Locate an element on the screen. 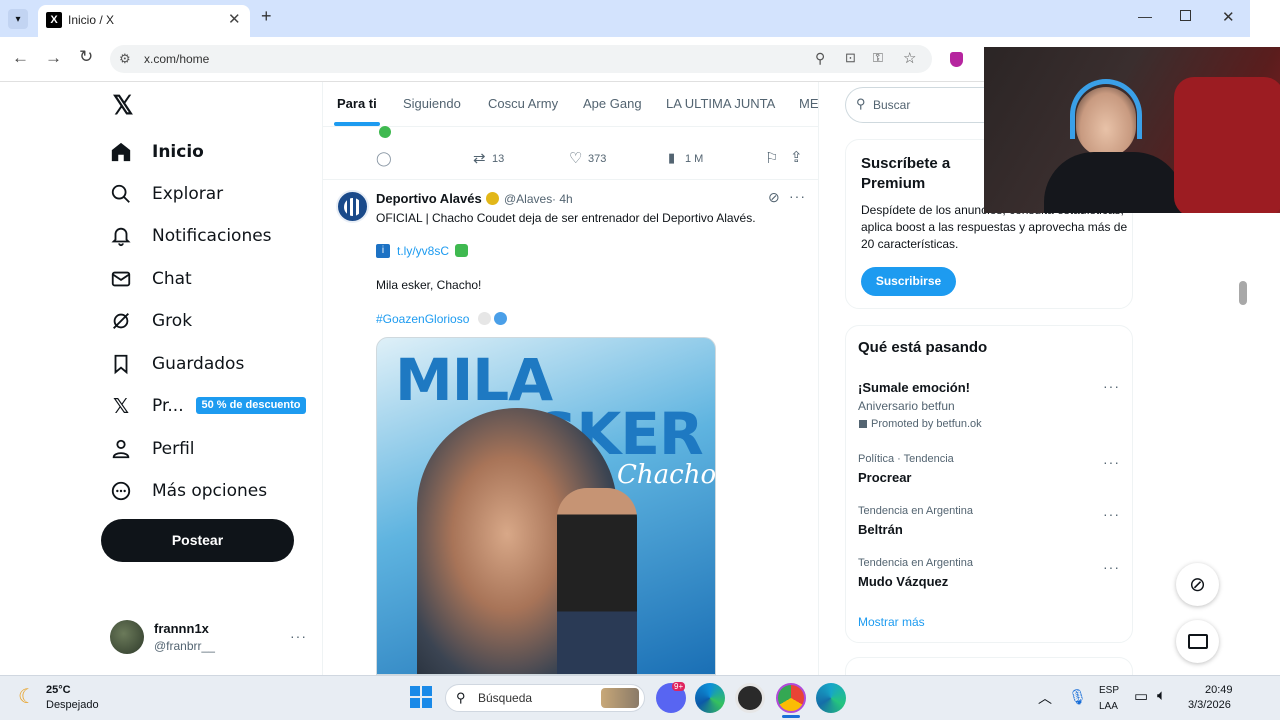  sidebar-item-chat: Chat is located at coordinates (151, 279).